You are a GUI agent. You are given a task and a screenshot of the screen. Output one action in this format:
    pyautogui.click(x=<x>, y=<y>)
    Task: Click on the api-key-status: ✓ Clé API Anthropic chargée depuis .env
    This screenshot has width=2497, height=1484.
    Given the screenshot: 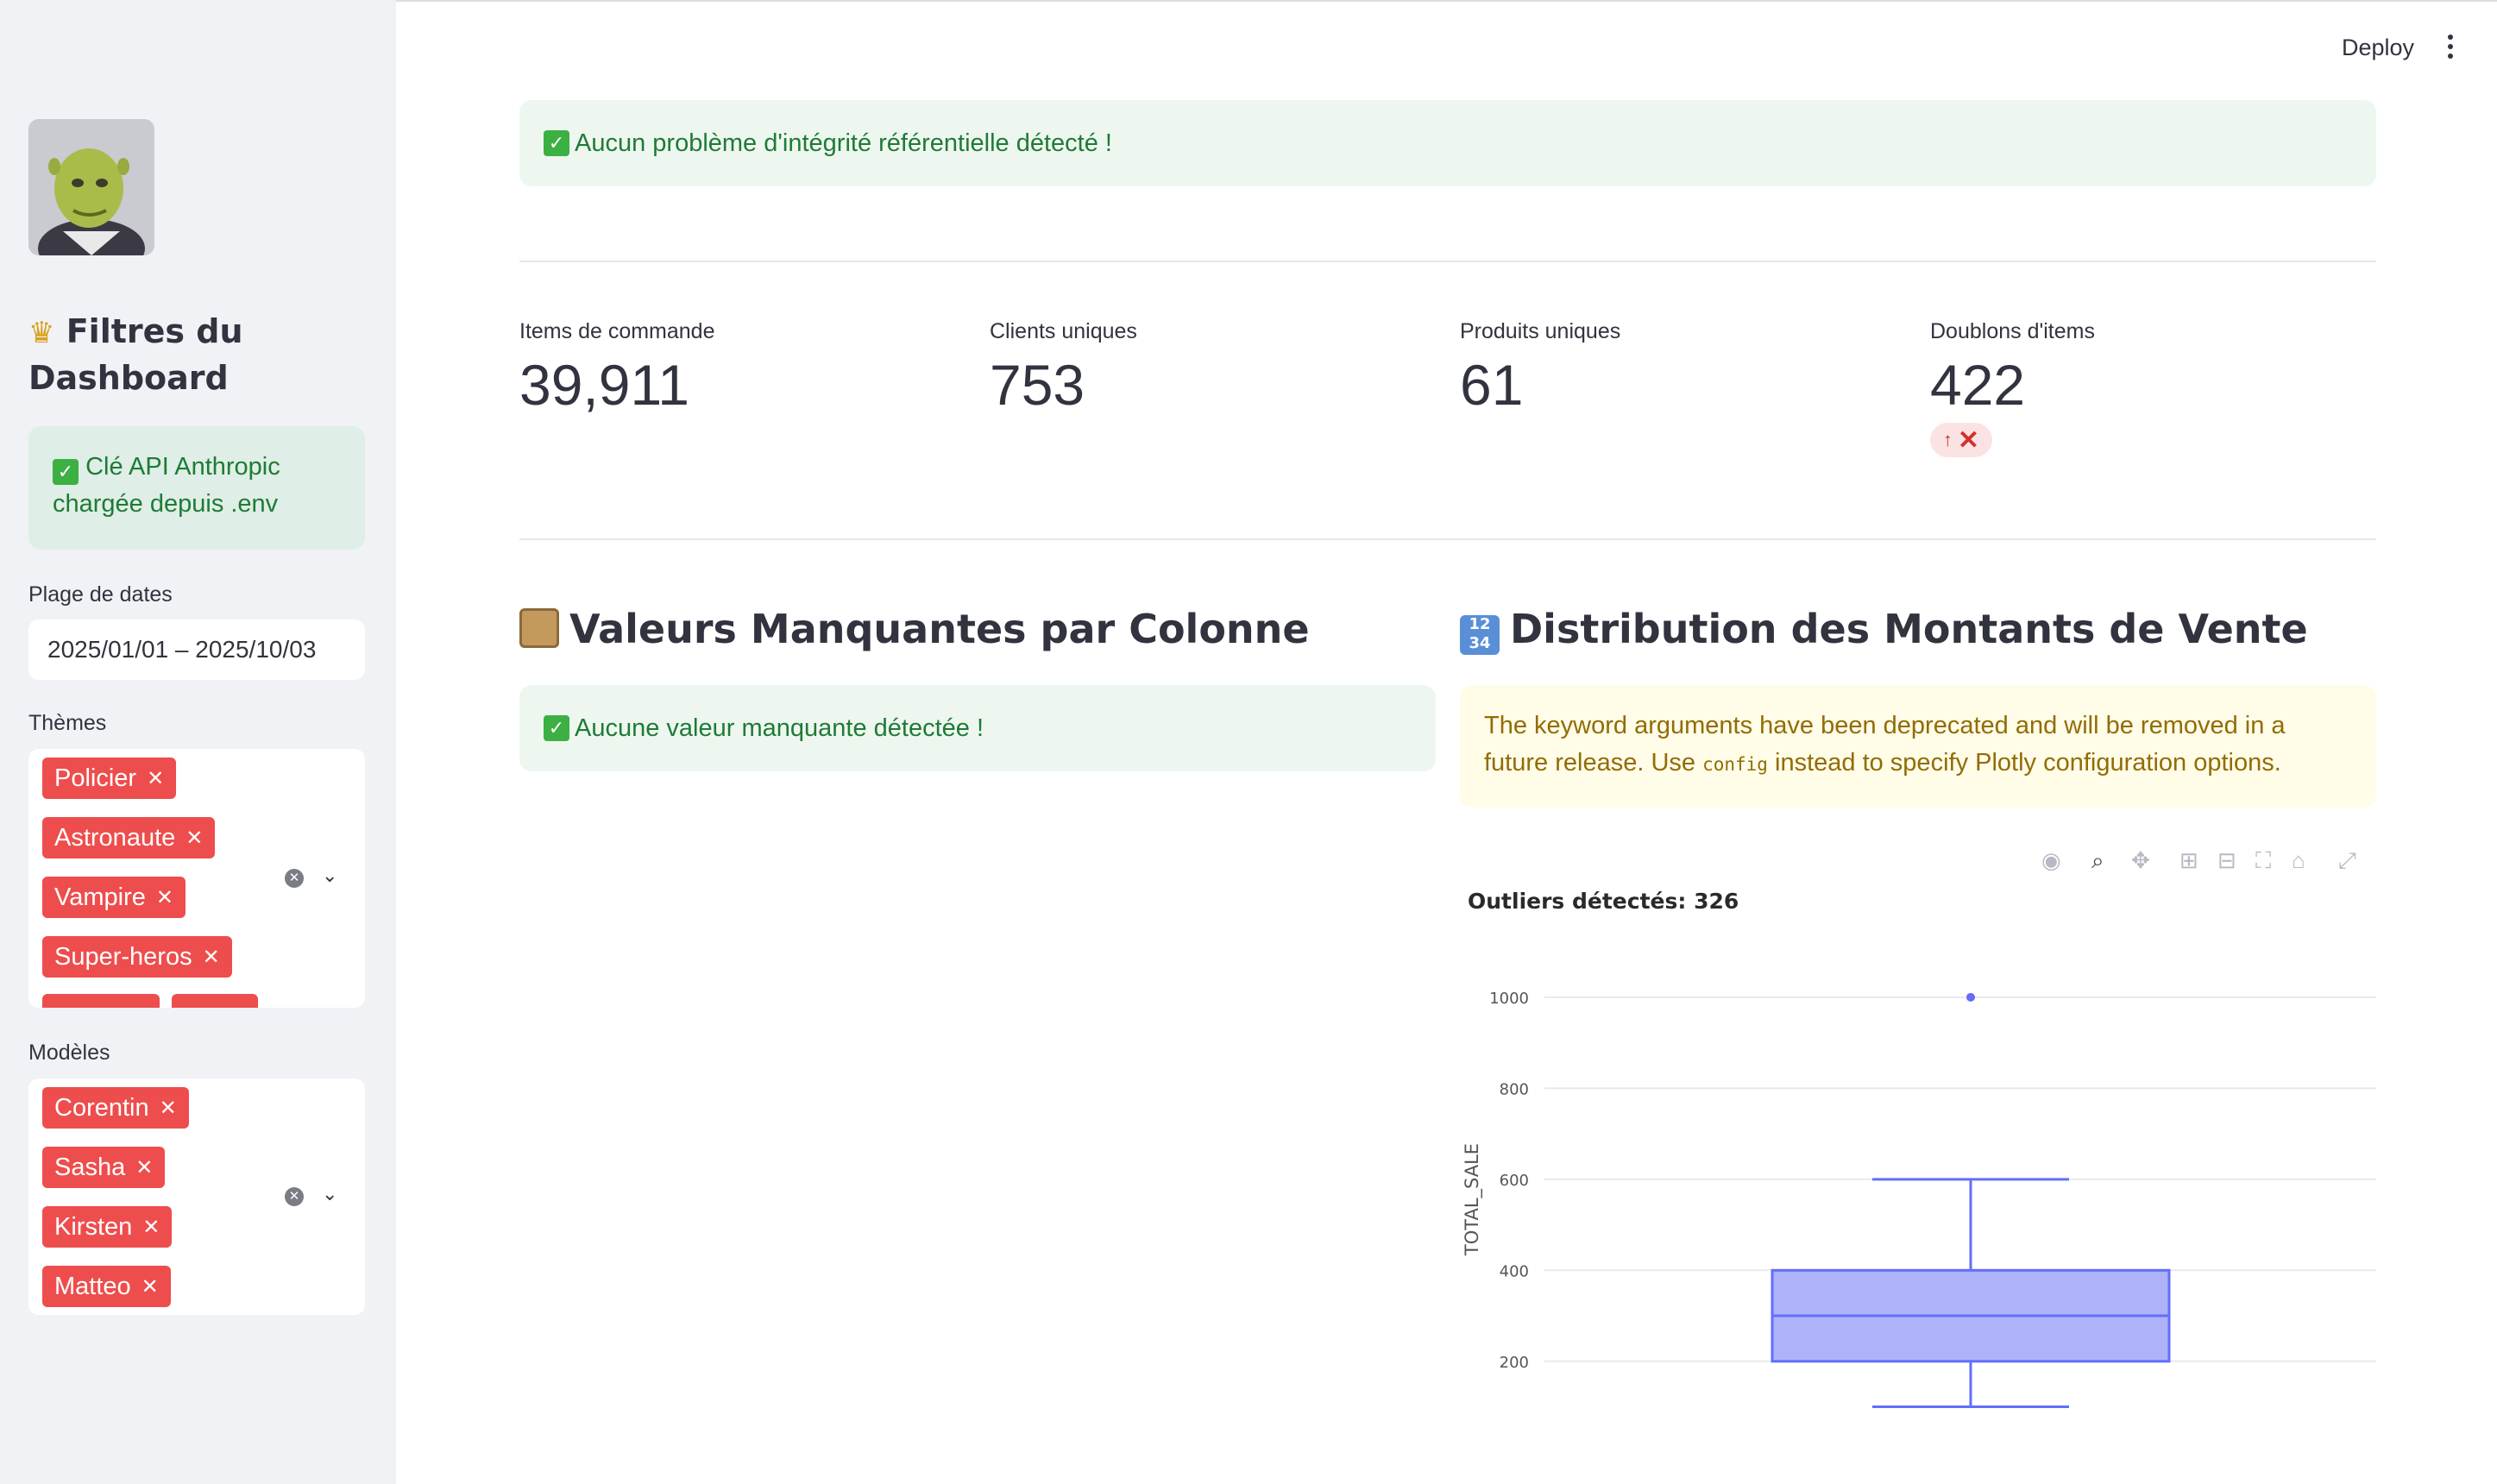 What is the action you would take?
    pyautogui.click(x=197, y=488)
    